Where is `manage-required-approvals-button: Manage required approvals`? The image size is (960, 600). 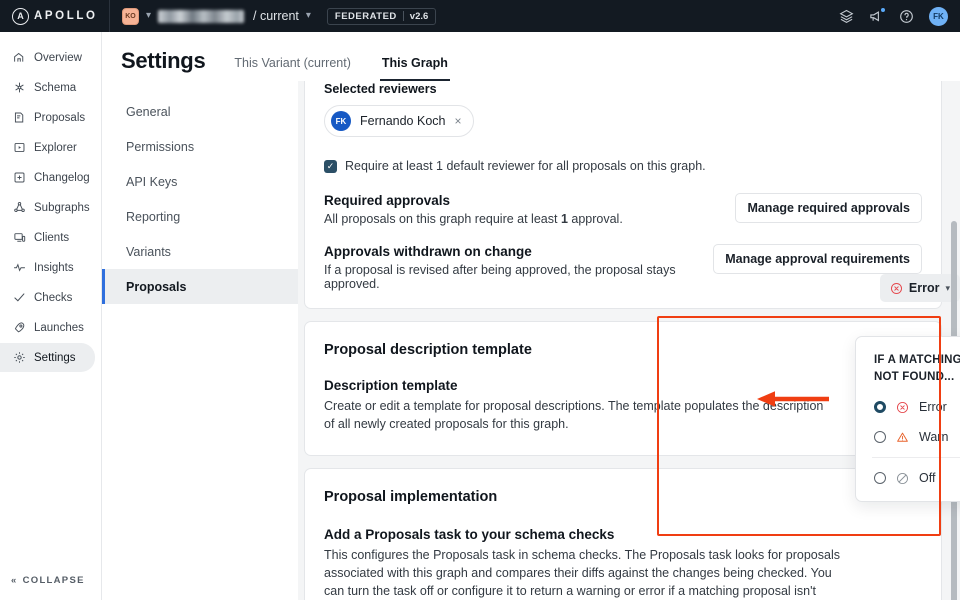
manage-required-approvals-button: Manage required approvals is located at coordinates (828, 208).